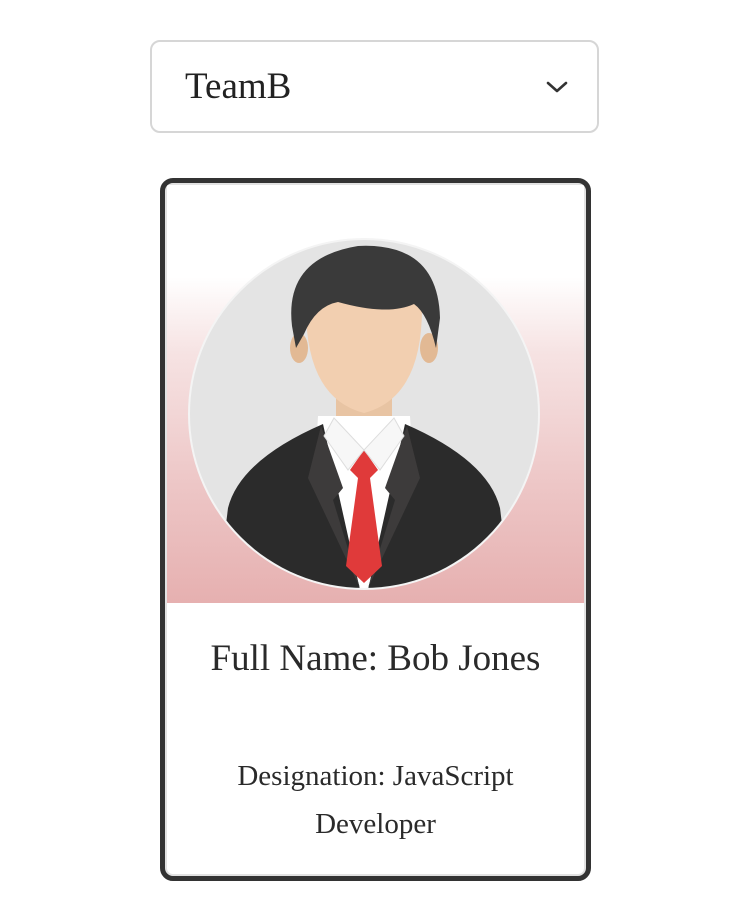  What do you see at coordinates (375, 658) in the screenshot?
I see `full-name-text: Full Name: Bob Jones` at bounding box center [375, 658].